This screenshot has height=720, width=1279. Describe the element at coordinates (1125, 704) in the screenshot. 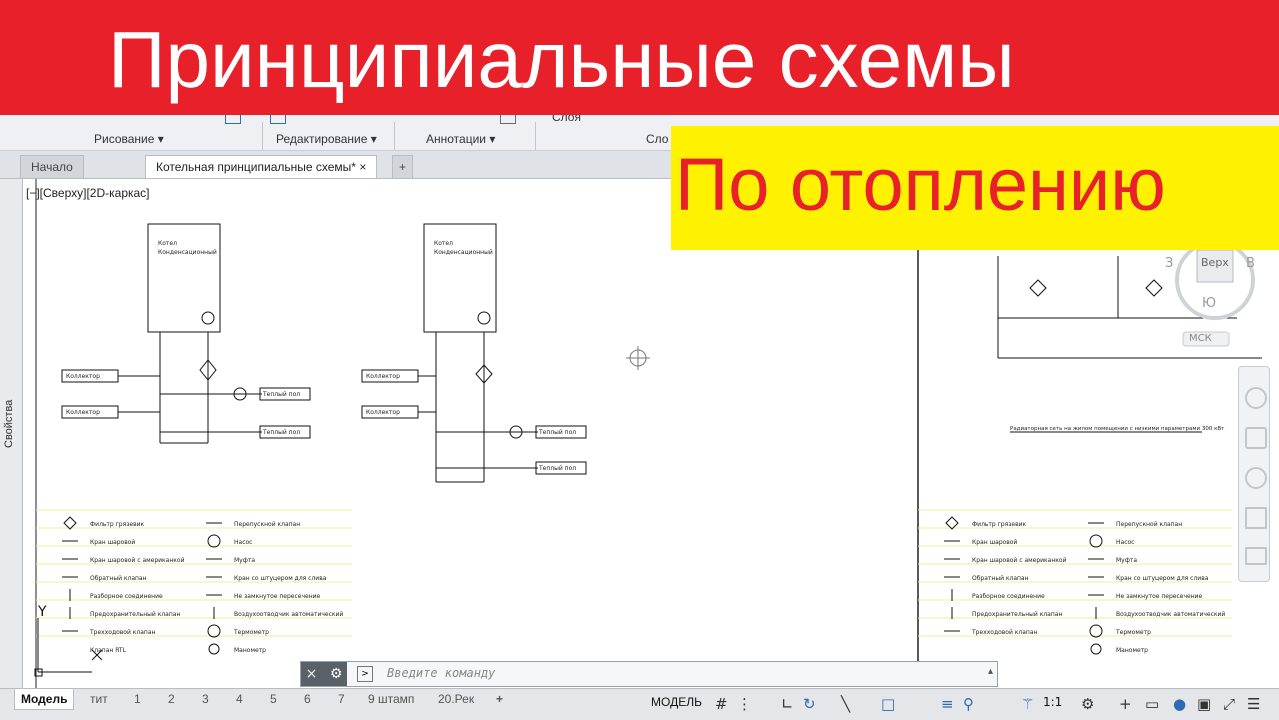

I see `plus-icon: +` at that location.